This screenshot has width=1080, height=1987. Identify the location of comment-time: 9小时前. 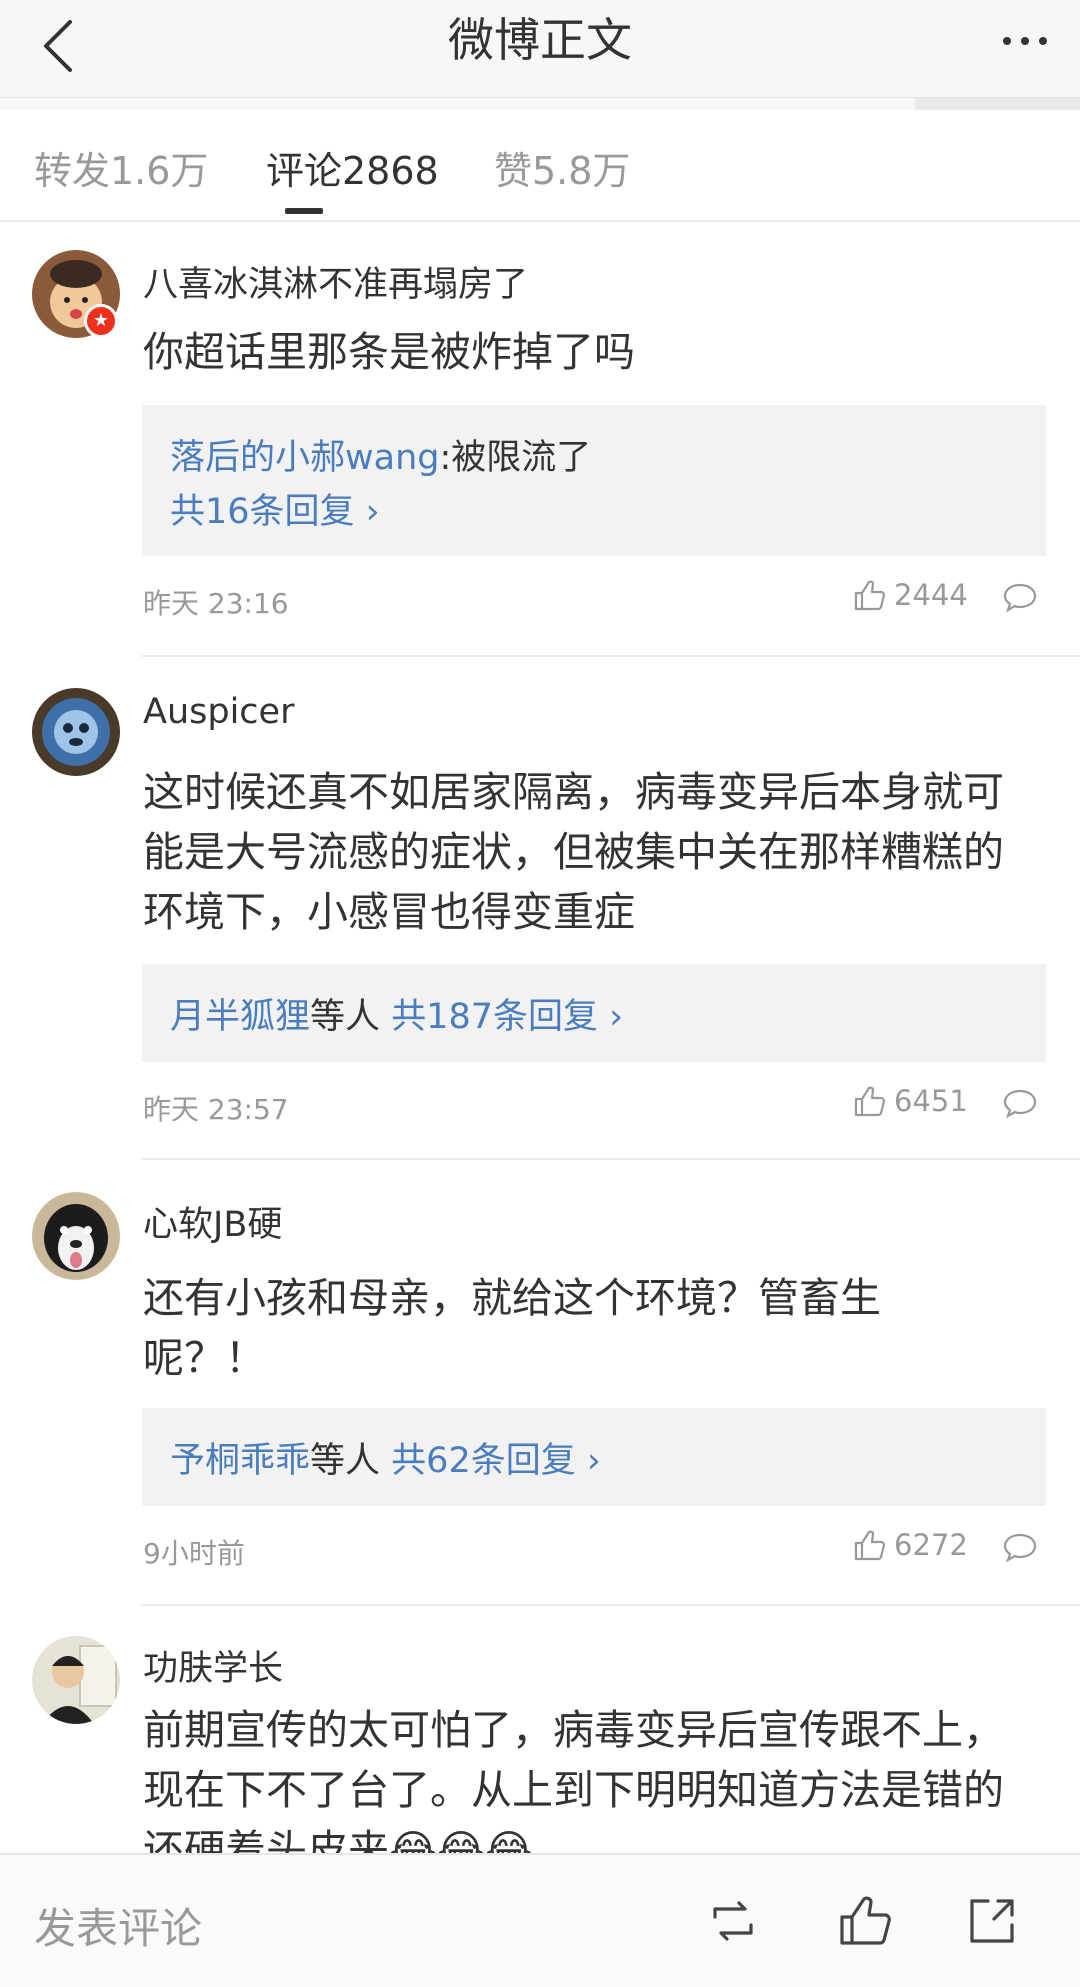
(194, 1553).